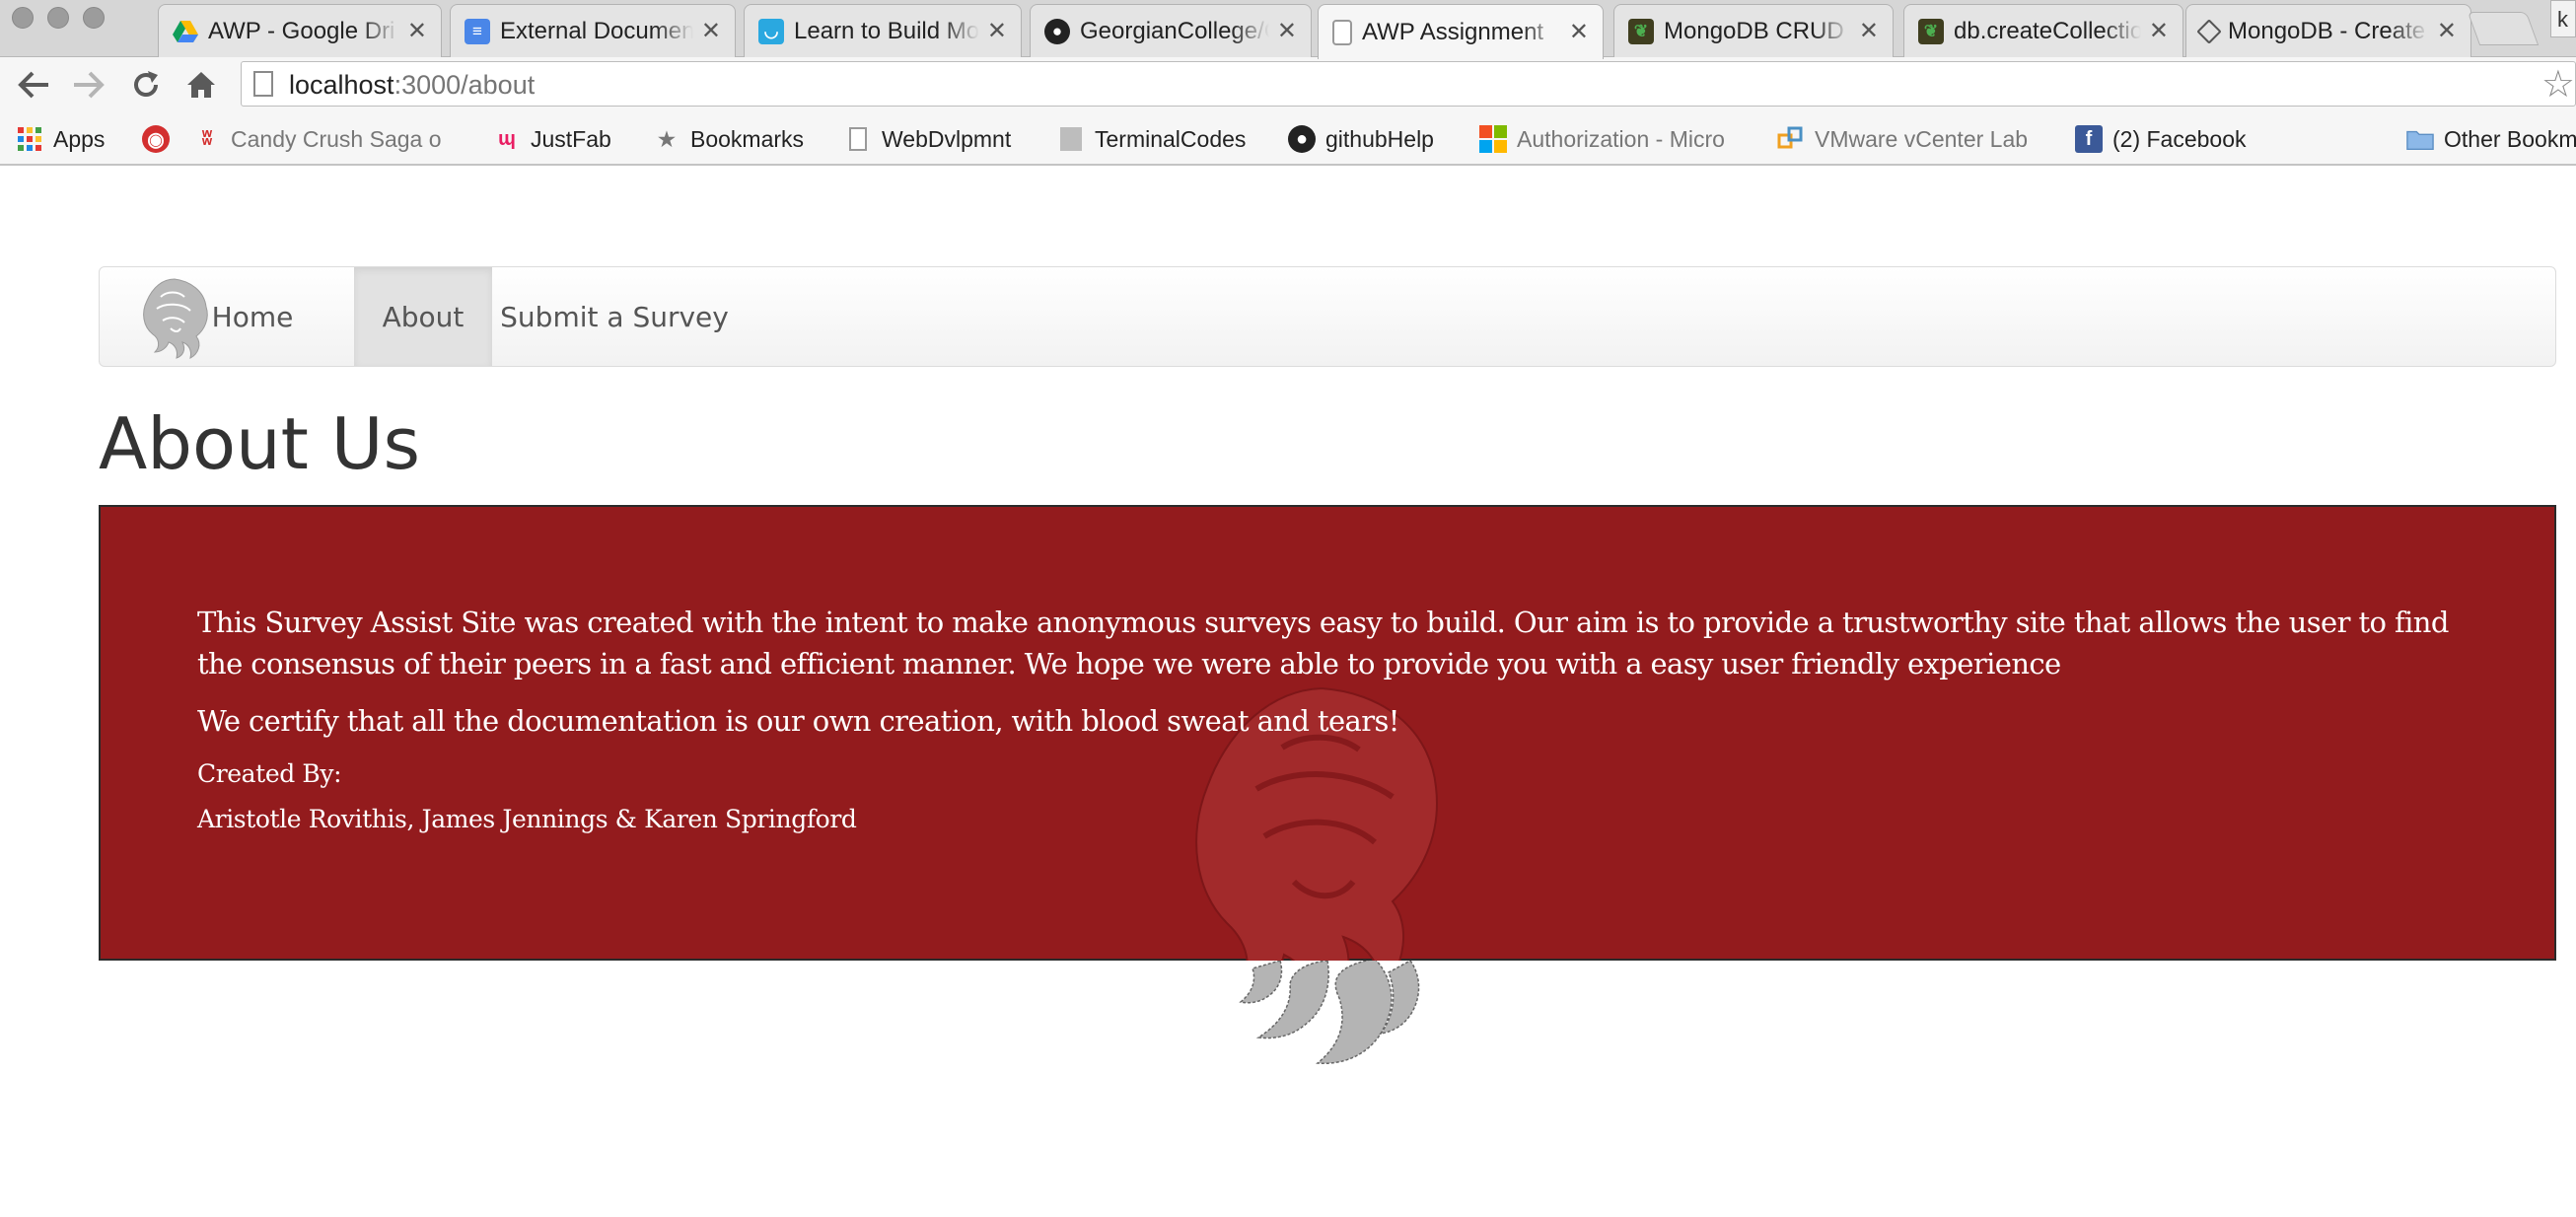 The width and height of the screenshot is (2576, 1217). What do you see at coordinates (2563, 18) in the screenshot?
I see `profile-corner: k` at bounding box center [2563, 18].